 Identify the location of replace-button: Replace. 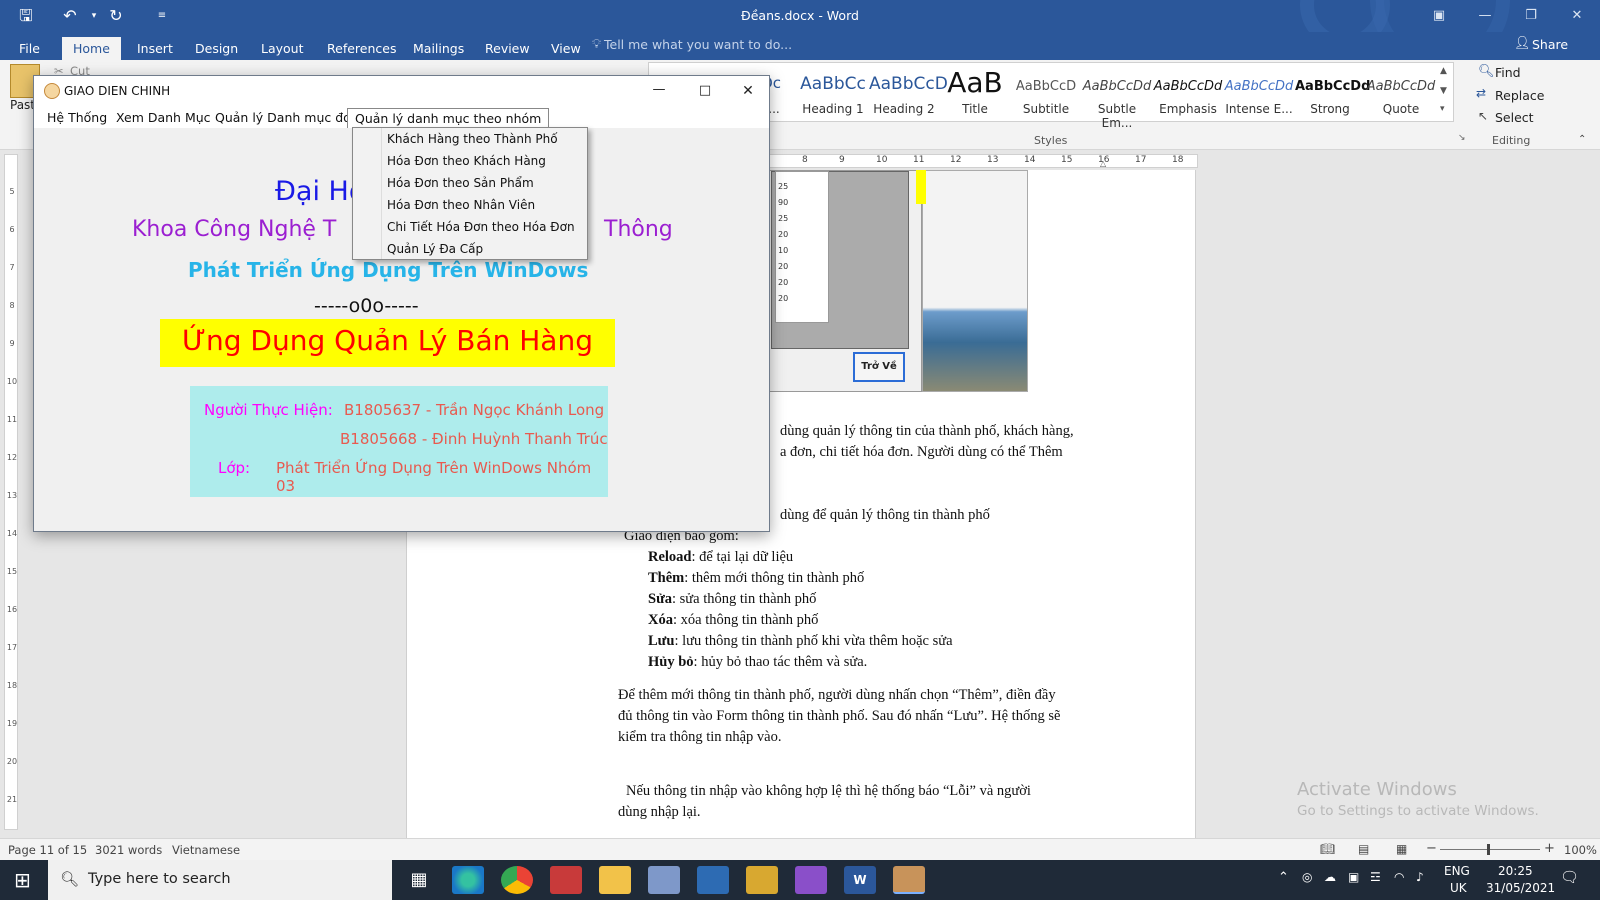
(1519, 95).